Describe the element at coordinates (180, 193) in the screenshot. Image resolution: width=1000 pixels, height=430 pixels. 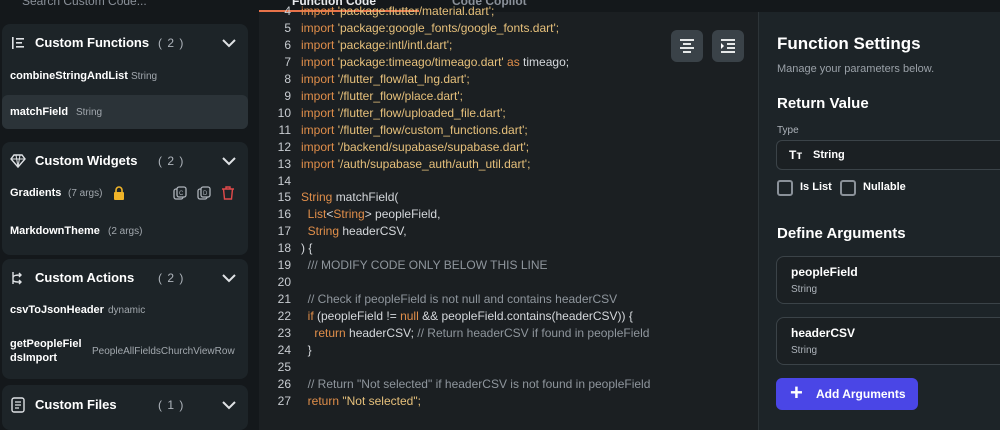
I see `copy-icon: C` at that location.